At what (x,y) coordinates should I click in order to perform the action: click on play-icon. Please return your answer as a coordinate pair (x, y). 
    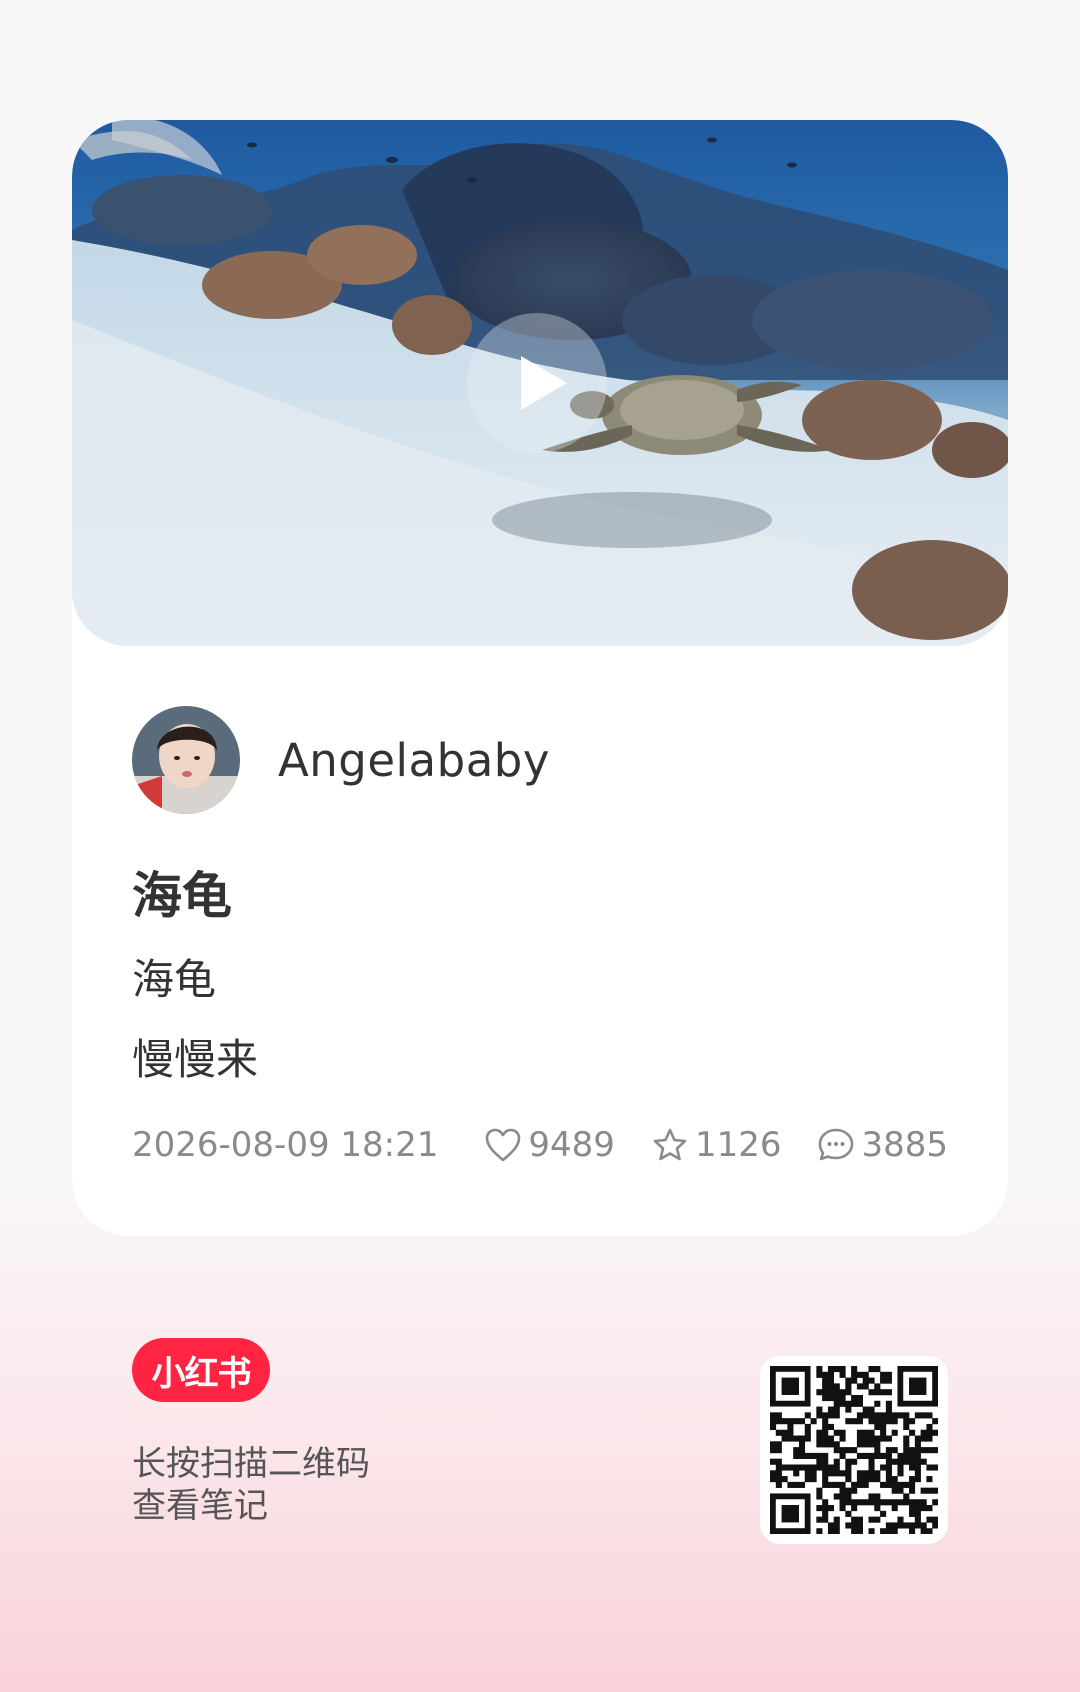
    Looking at the image, I should click on (544, 383).